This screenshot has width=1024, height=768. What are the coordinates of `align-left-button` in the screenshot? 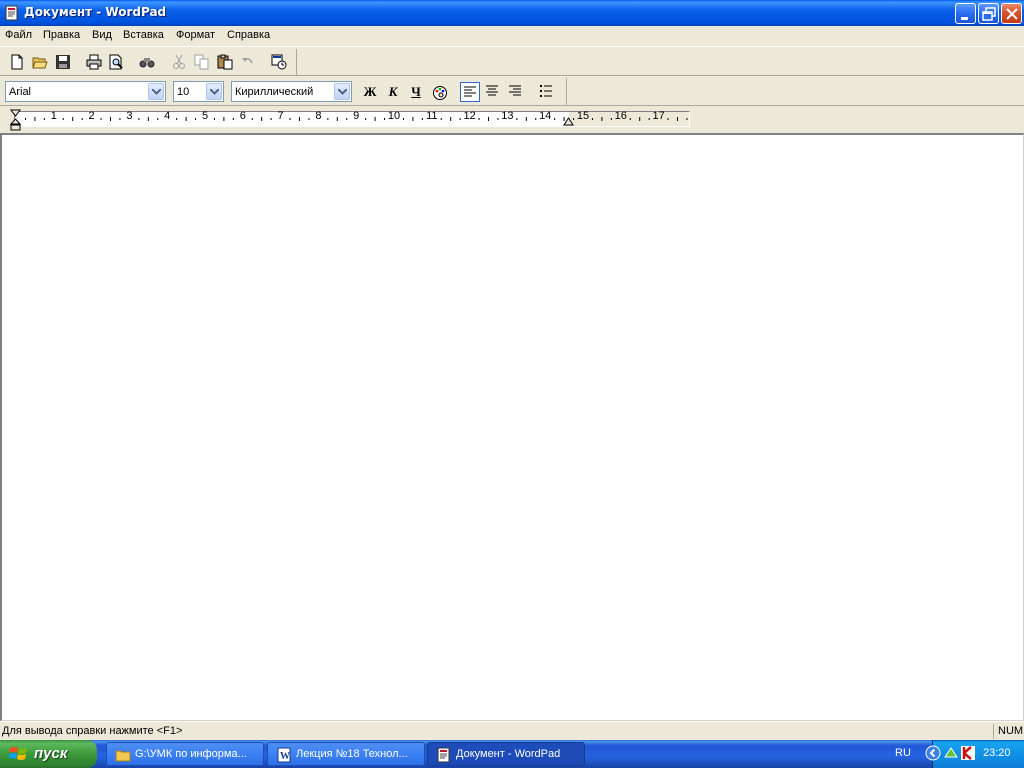 It's located at (470, 92).